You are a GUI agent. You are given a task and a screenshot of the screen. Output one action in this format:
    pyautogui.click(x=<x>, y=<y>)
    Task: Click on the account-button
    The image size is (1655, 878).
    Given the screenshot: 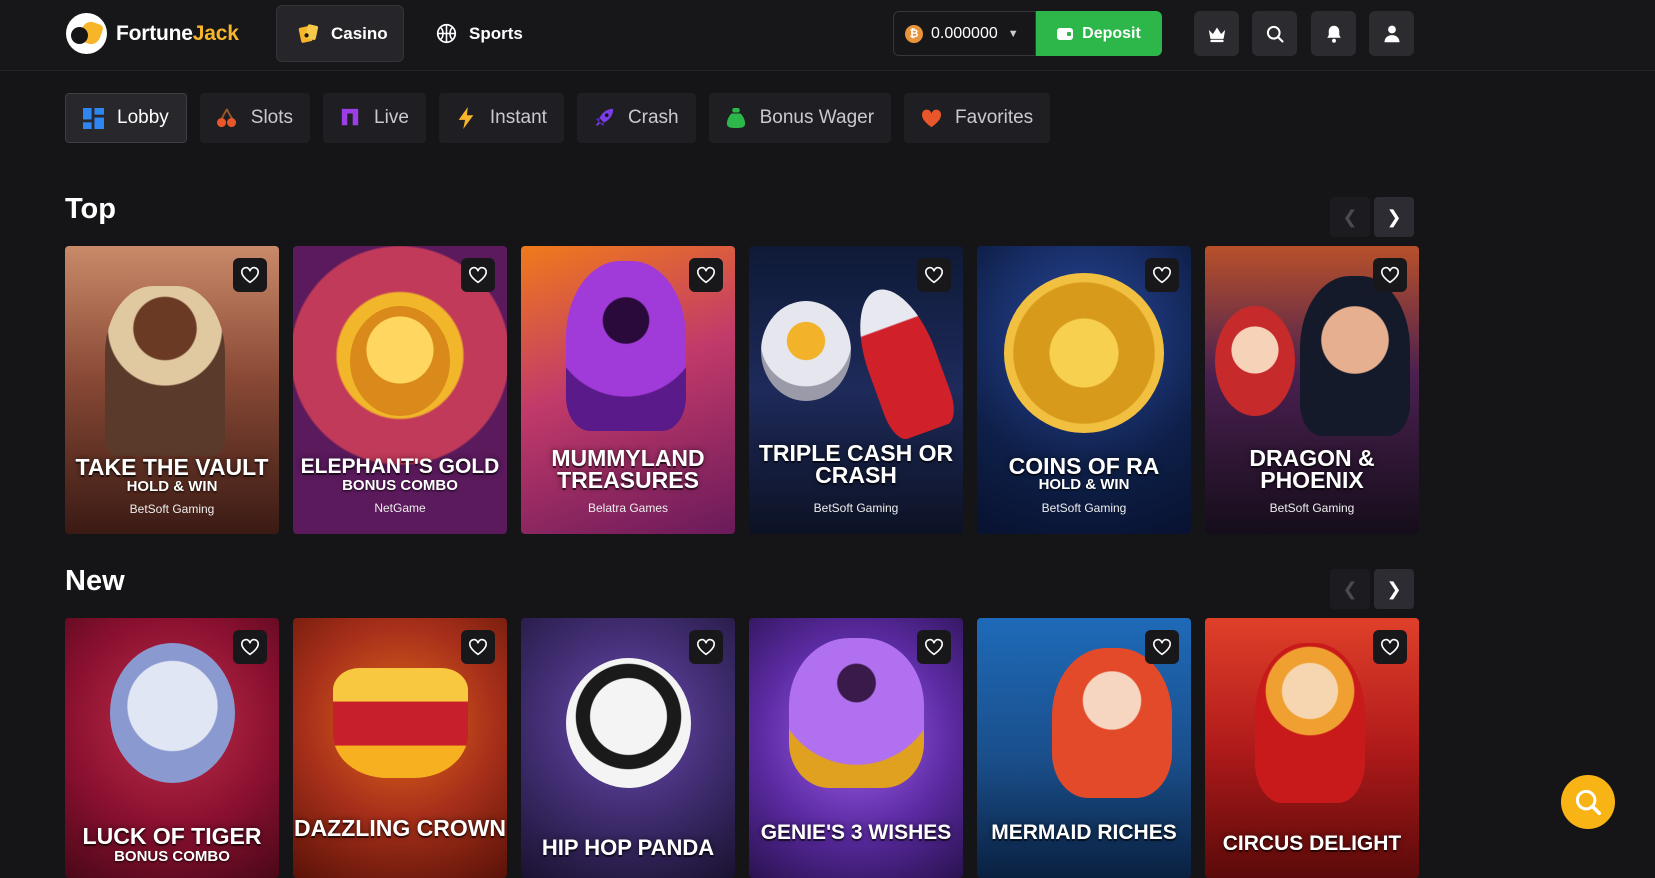 What is the action you would take?
    pyautogui.click(x=1391, y=33)
    